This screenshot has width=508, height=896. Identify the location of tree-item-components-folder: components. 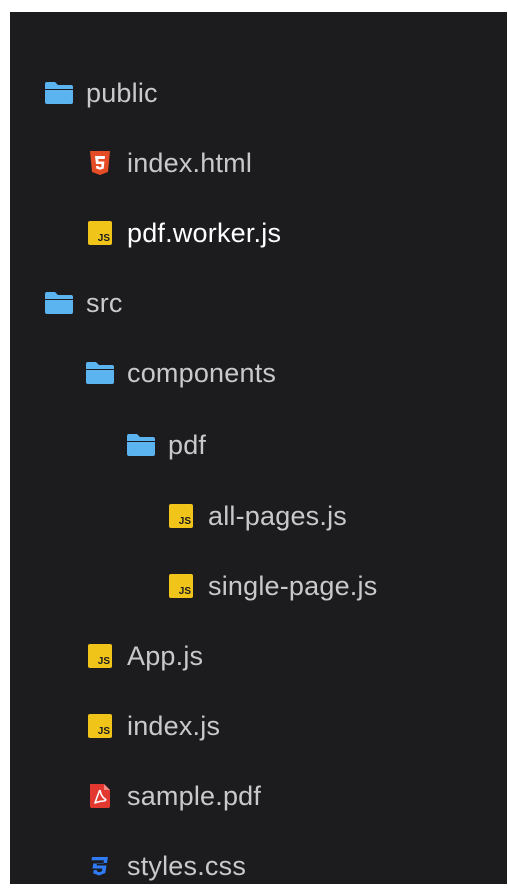
(258, 373).